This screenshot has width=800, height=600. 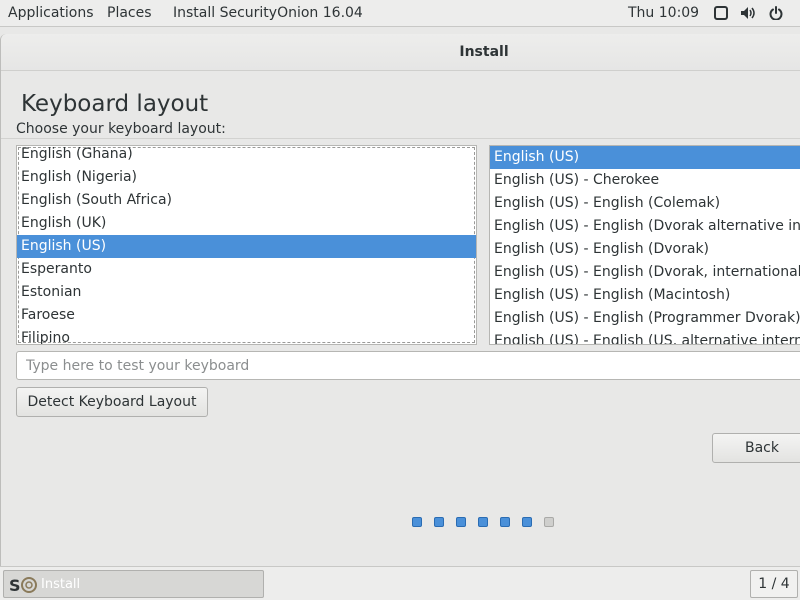 I want to click on power-icon, so click(x=776, y=13).